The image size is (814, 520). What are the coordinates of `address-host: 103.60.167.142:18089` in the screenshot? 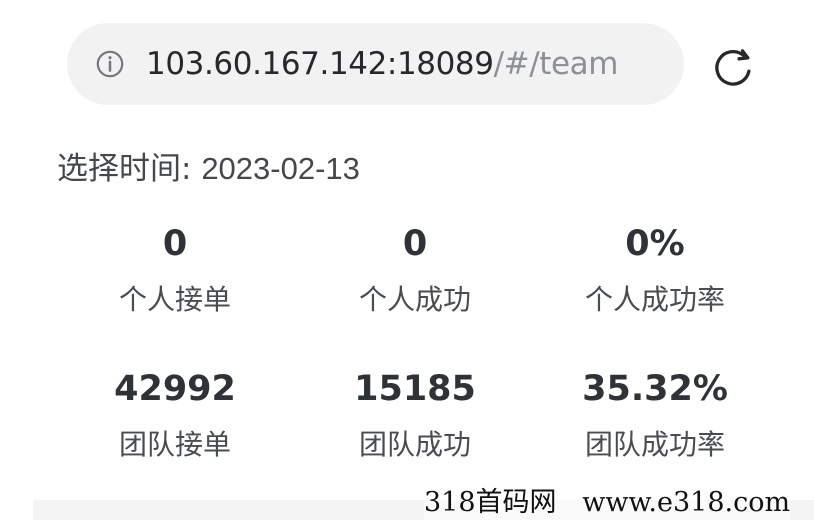 It's located at (320, 64).